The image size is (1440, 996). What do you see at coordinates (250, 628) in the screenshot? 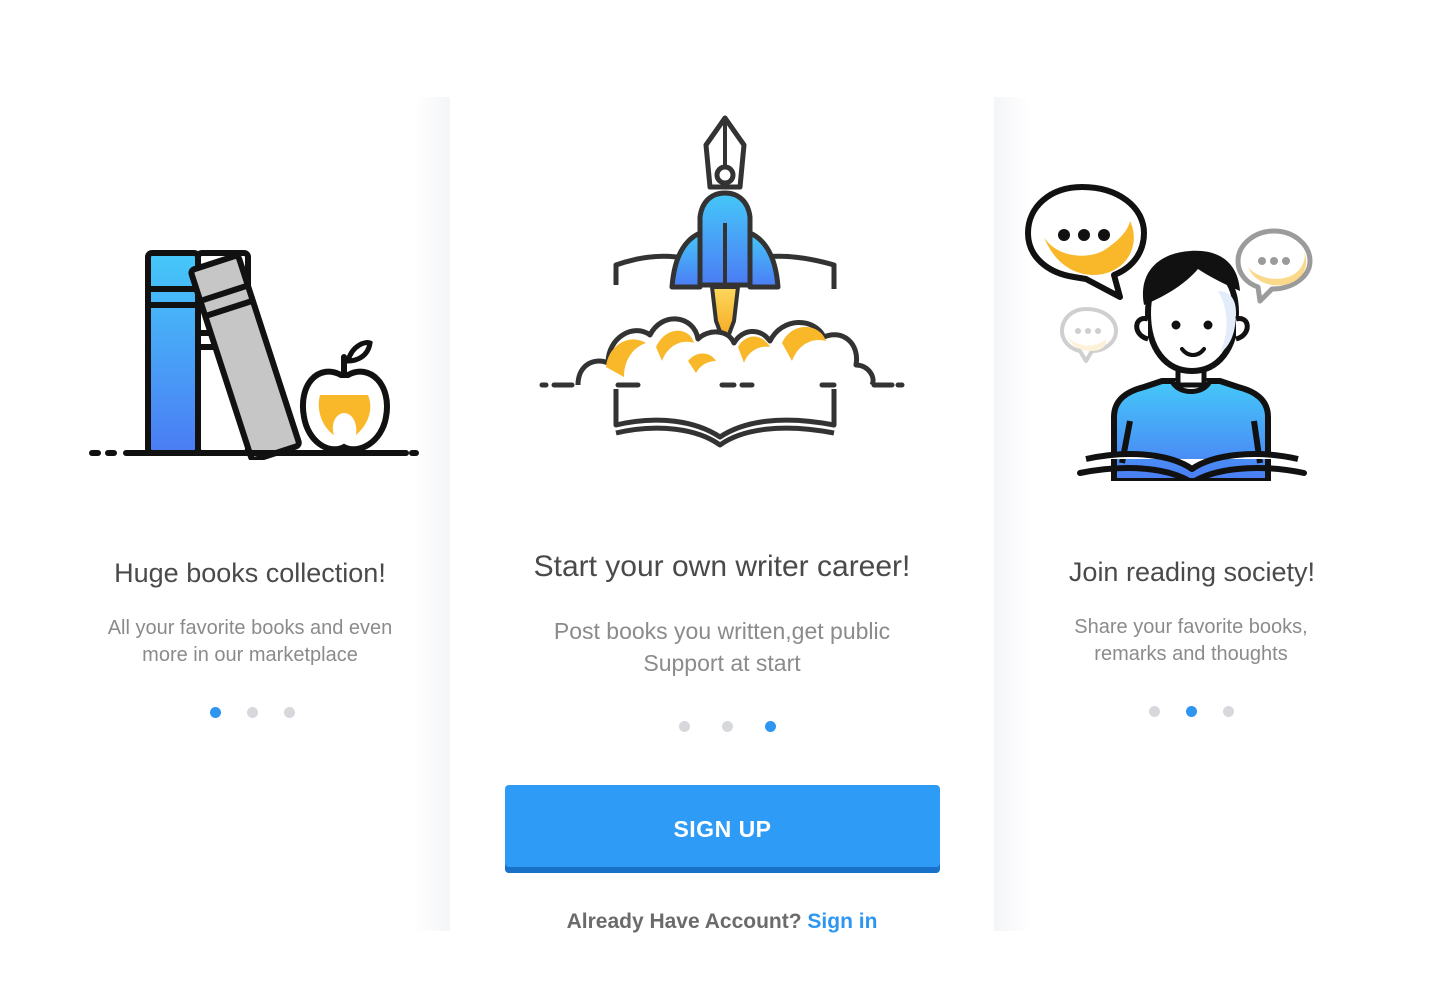
I see `slide-description-line1: All your favorite books and even` at bounding box center [250, 628].